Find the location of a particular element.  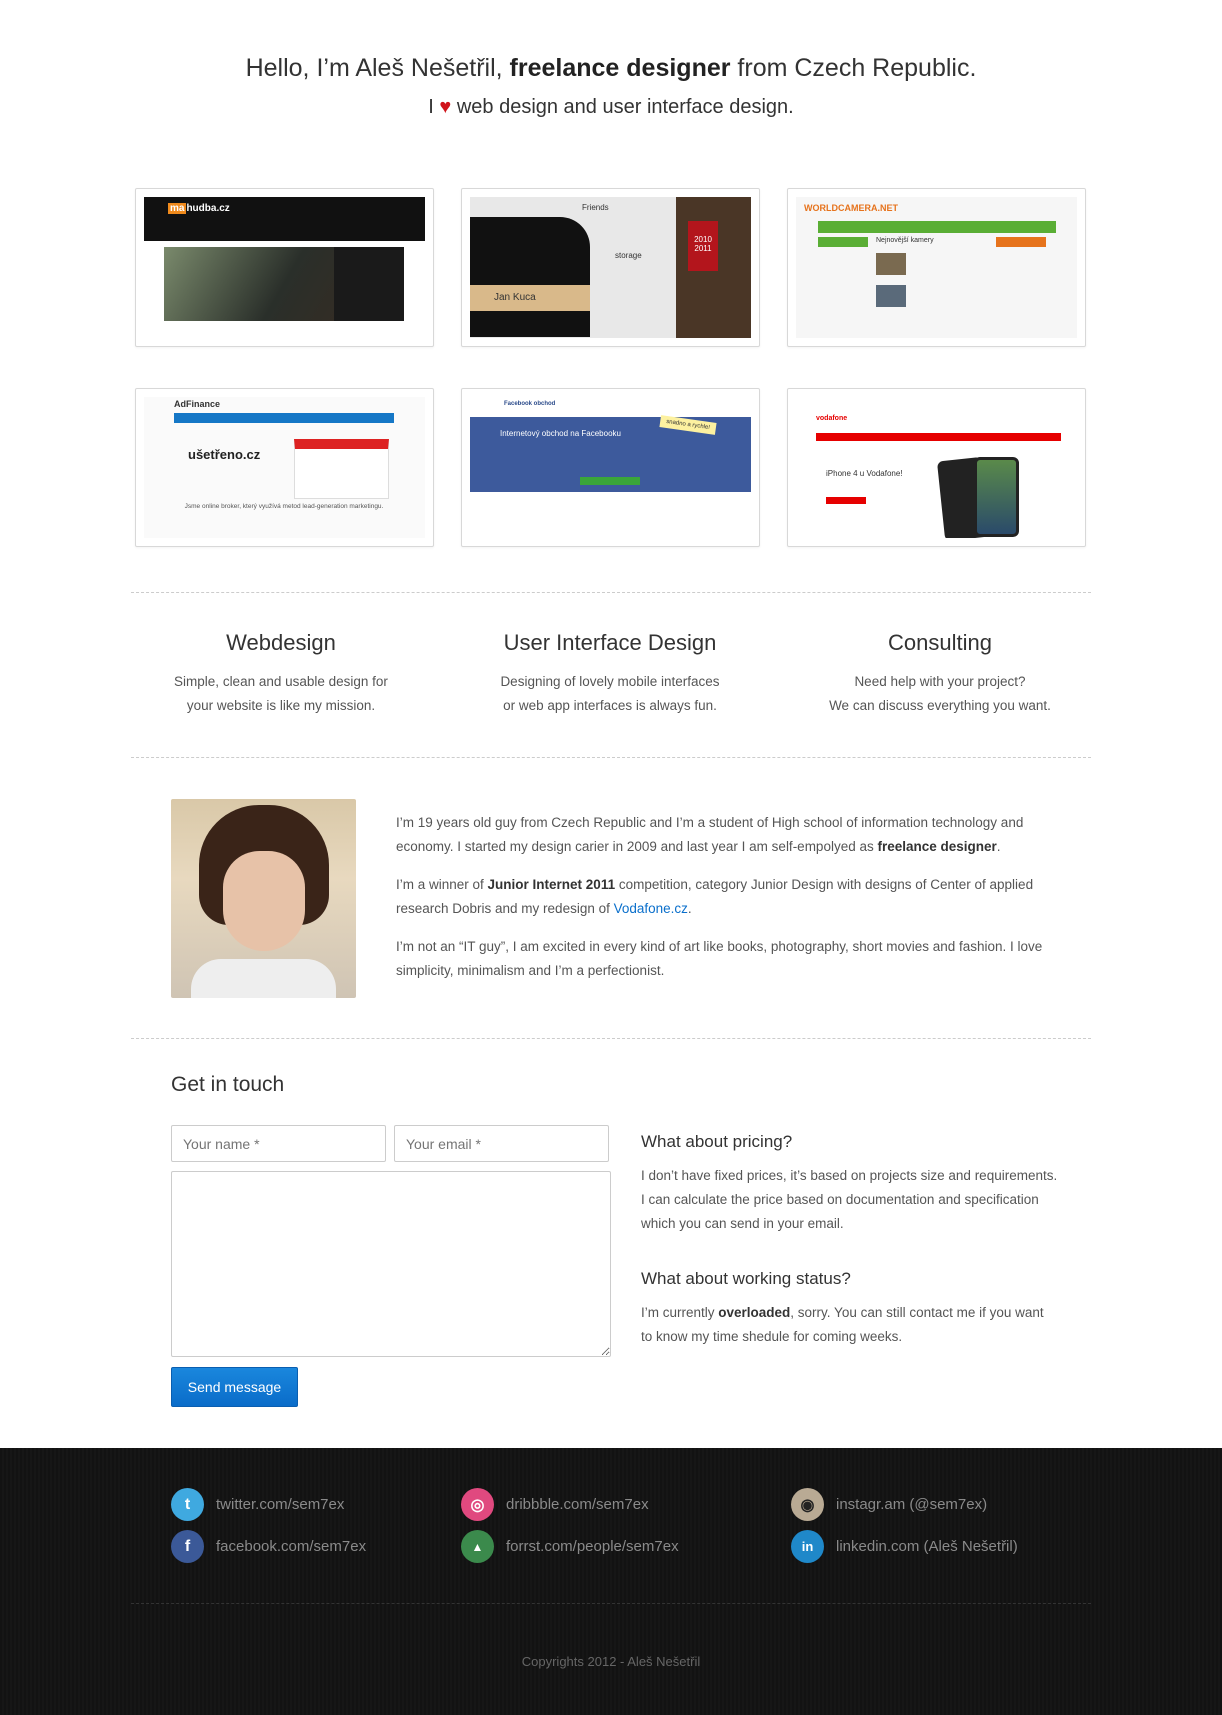

shot-logo: AdFinance is located at coordinates (197, 404).